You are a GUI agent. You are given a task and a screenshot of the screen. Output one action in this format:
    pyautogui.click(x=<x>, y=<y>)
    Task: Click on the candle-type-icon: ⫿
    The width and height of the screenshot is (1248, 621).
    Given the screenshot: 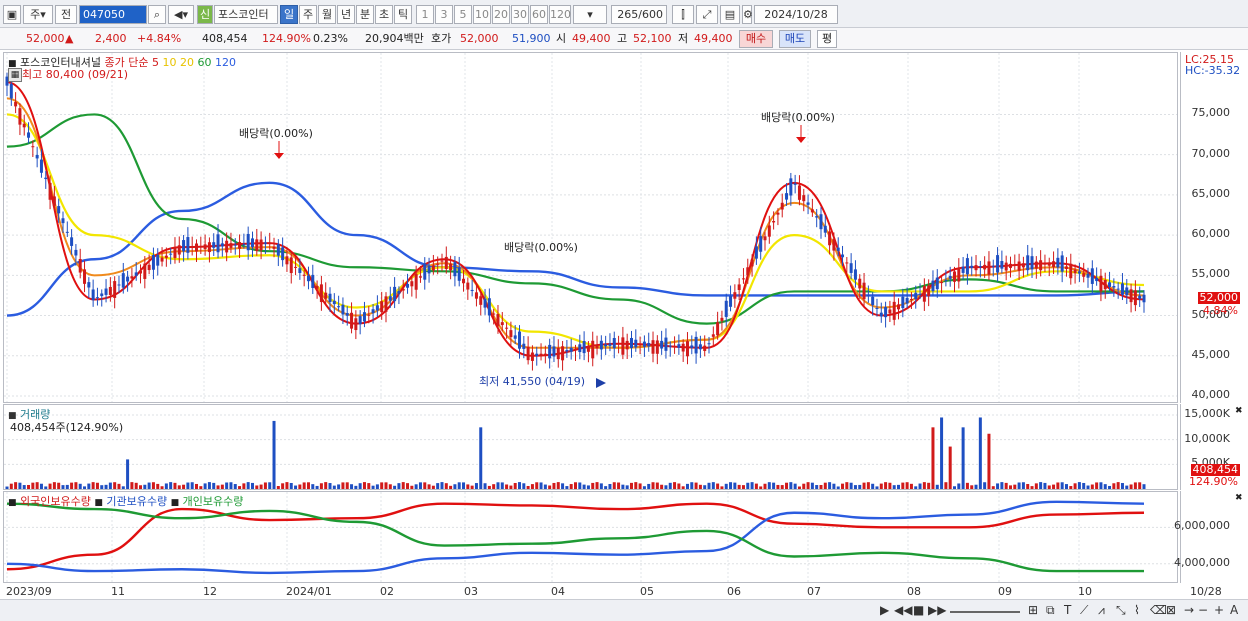 What is the action you would take?
    pyautogui.click(x=683, y=14)
    